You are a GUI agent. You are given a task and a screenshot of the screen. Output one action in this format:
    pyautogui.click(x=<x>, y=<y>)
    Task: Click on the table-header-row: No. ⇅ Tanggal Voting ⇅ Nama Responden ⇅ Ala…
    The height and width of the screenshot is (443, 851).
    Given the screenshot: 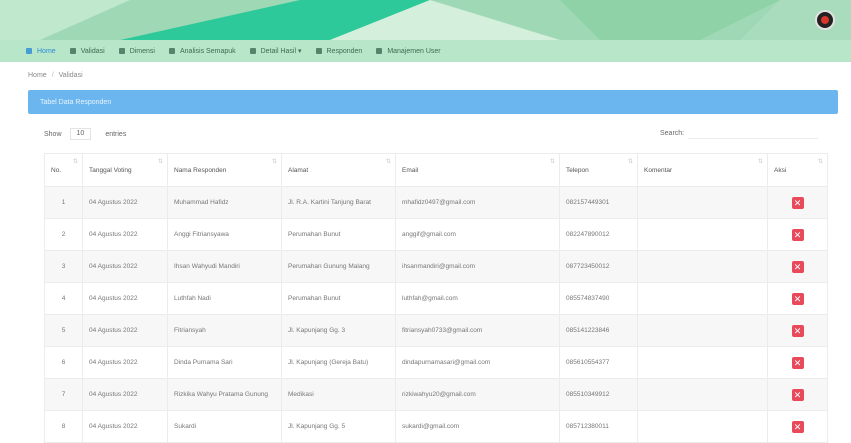 What is the action you would take?
    pyautogui.click(x=436, y=170)
    